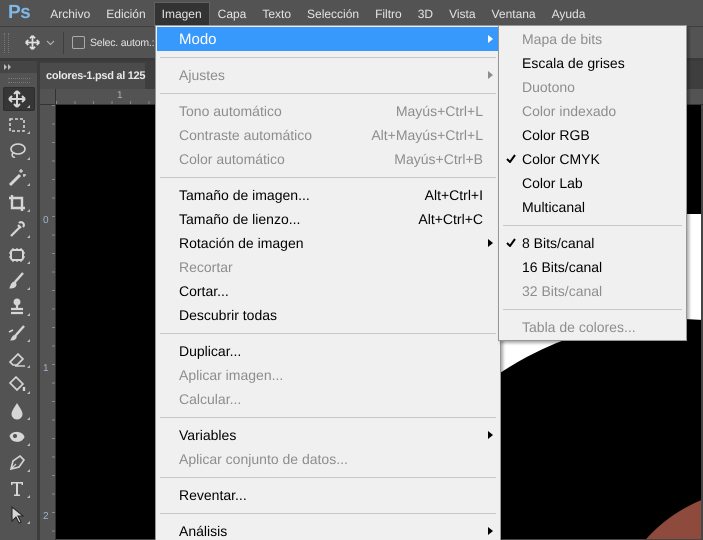 Image resolution: width=703 pixels, height=540 pixels. I want to click on menu-item: Archivo, so click(70, 14).